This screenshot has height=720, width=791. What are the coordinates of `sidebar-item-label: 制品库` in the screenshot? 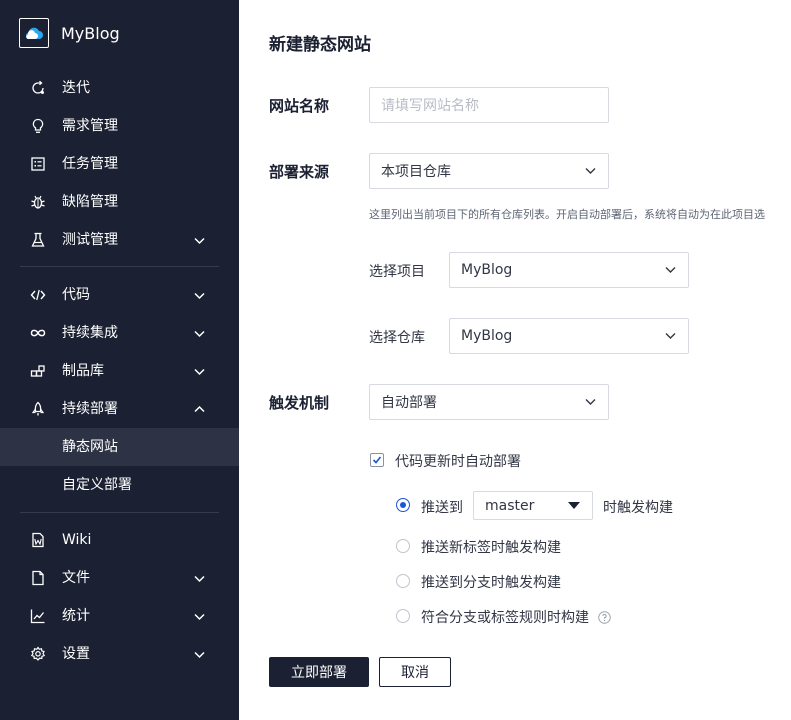 It's located at (83, 371).